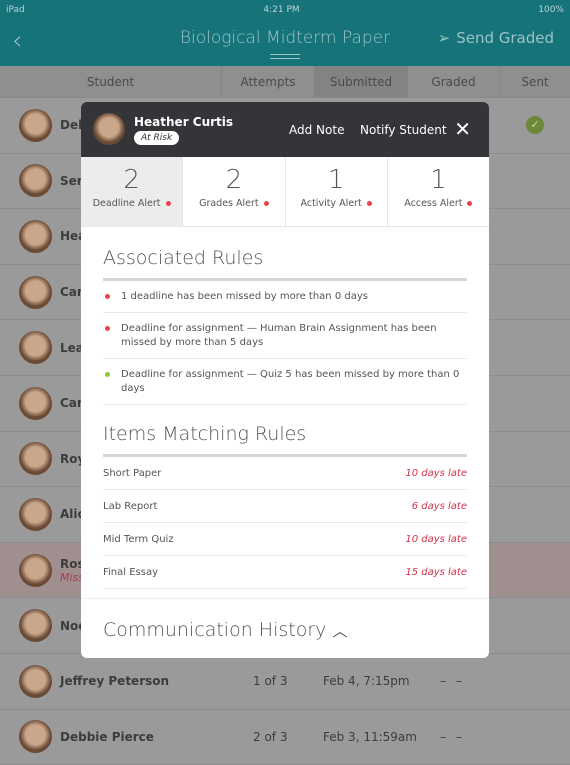 The width and height of the screenshot is (570, 765). Describe the element at coordinates (281, 10) in the screenshot. I see `clock: 4:21 PM` at that location.